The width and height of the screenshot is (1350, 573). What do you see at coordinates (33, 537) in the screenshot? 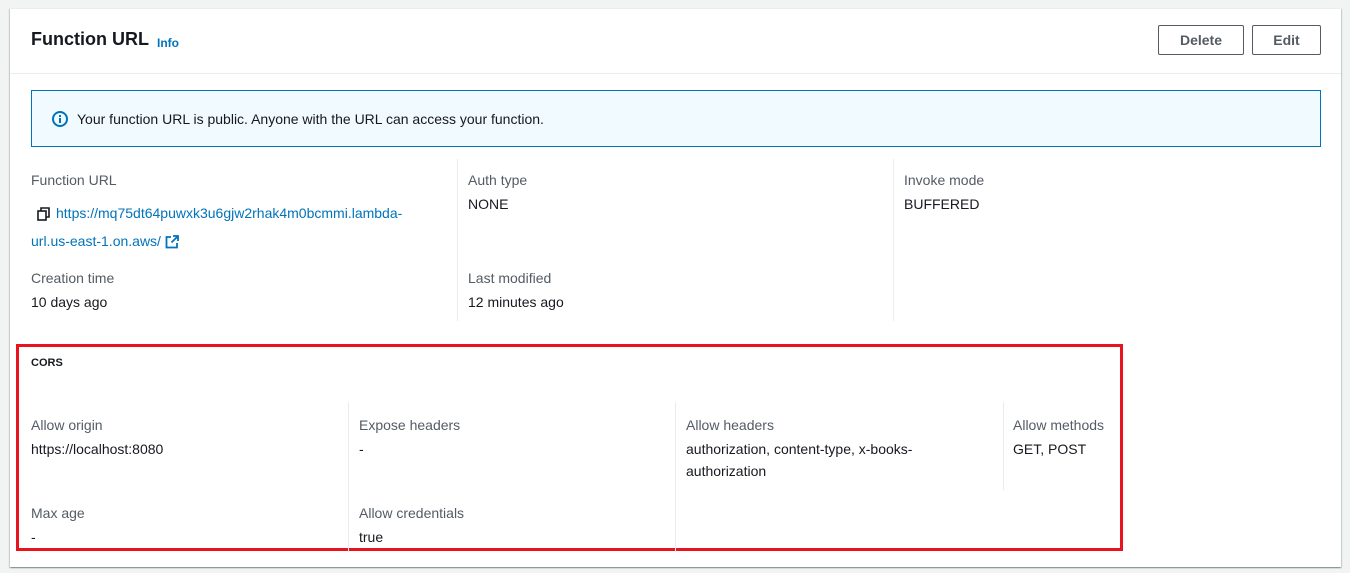
I see `max-age-value: -` at bounding box center [33, 537].